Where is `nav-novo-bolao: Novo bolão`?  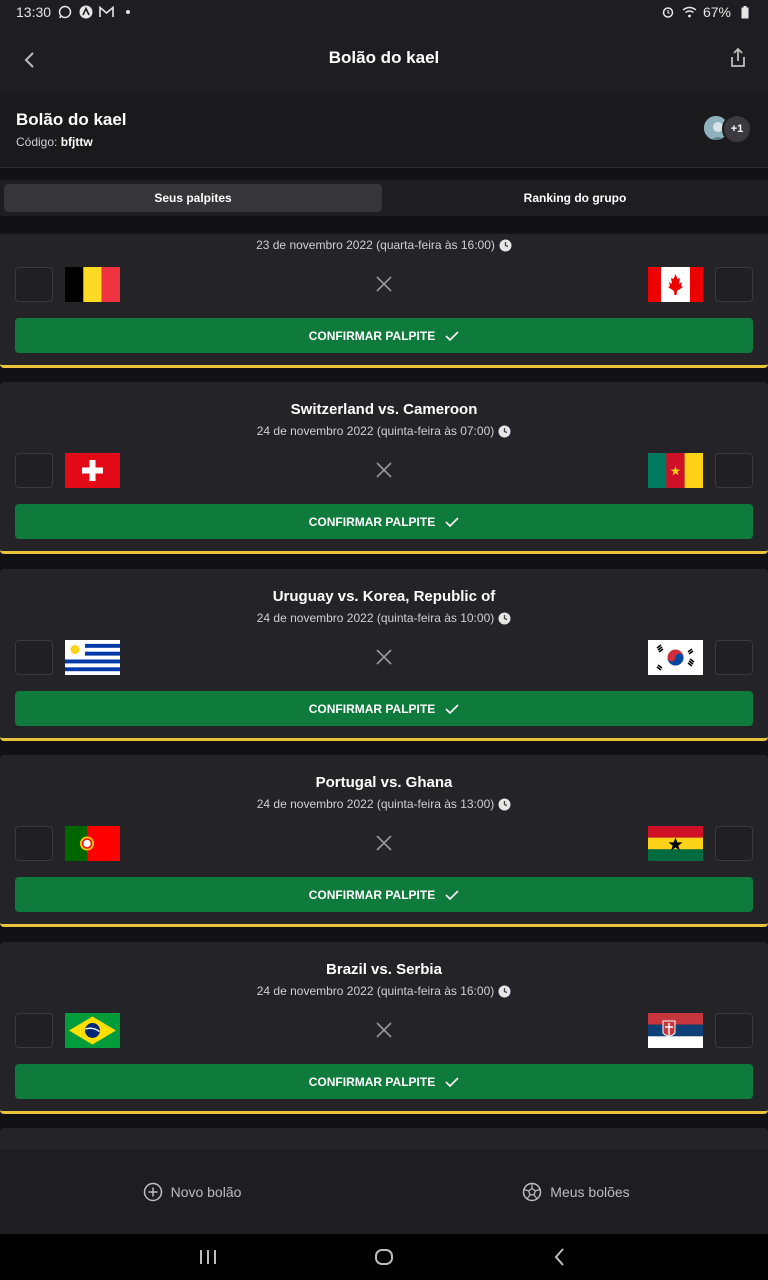 nav-novo-bolao: Novo bolão is located at coordinates (192, 1192).